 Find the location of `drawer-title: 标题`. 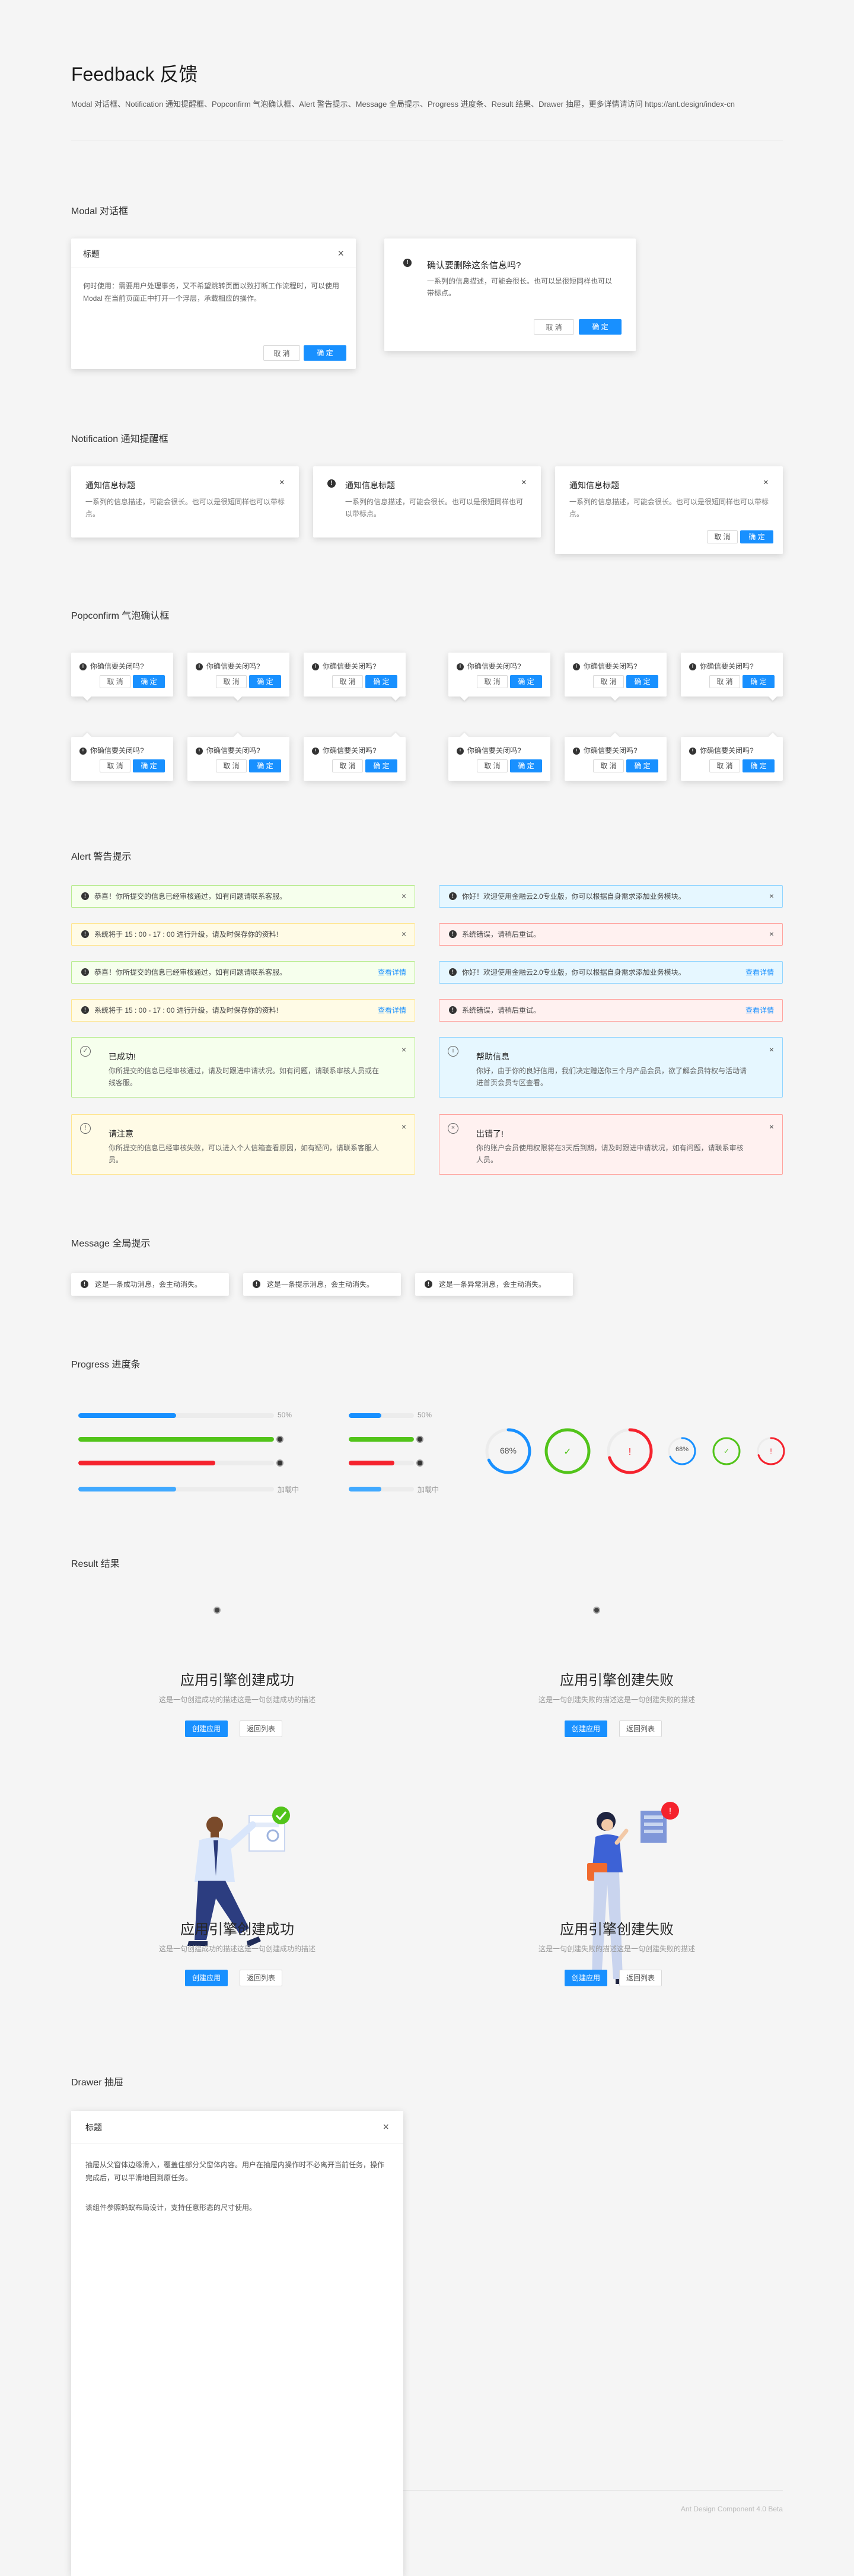

drawer-title: 标题 is located at coordinates (237, 2127).